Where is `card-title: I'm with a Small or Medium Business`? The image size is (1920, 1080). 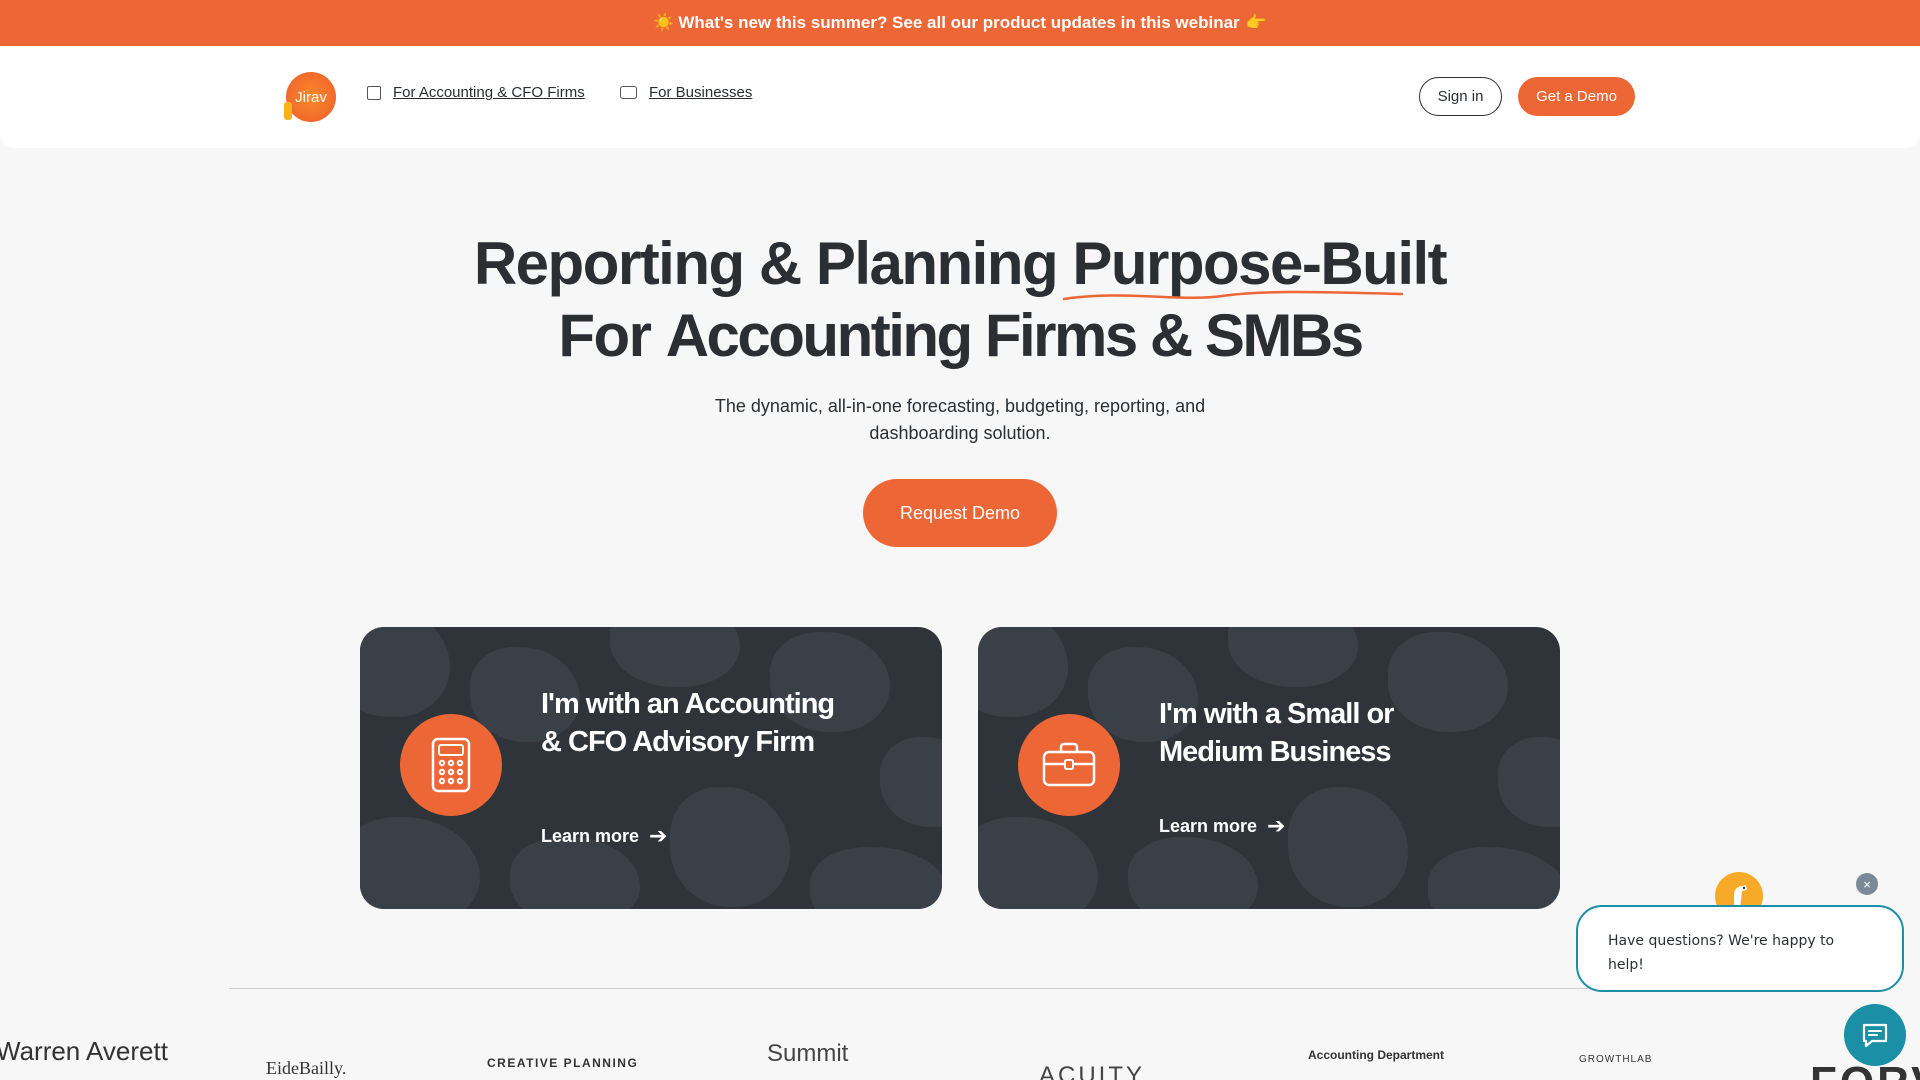 card-title: I'm with a Small or Medium Business is located at coordinates (1276, 733).